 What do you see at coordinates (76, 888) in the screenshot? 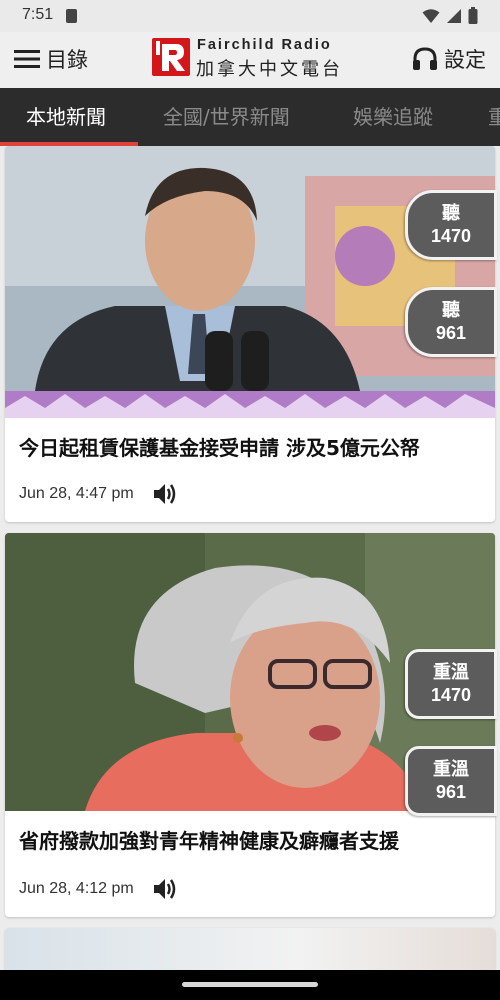
I see `article-date: Jun 28, 4:12 pm` at bounding box center [76, 888].